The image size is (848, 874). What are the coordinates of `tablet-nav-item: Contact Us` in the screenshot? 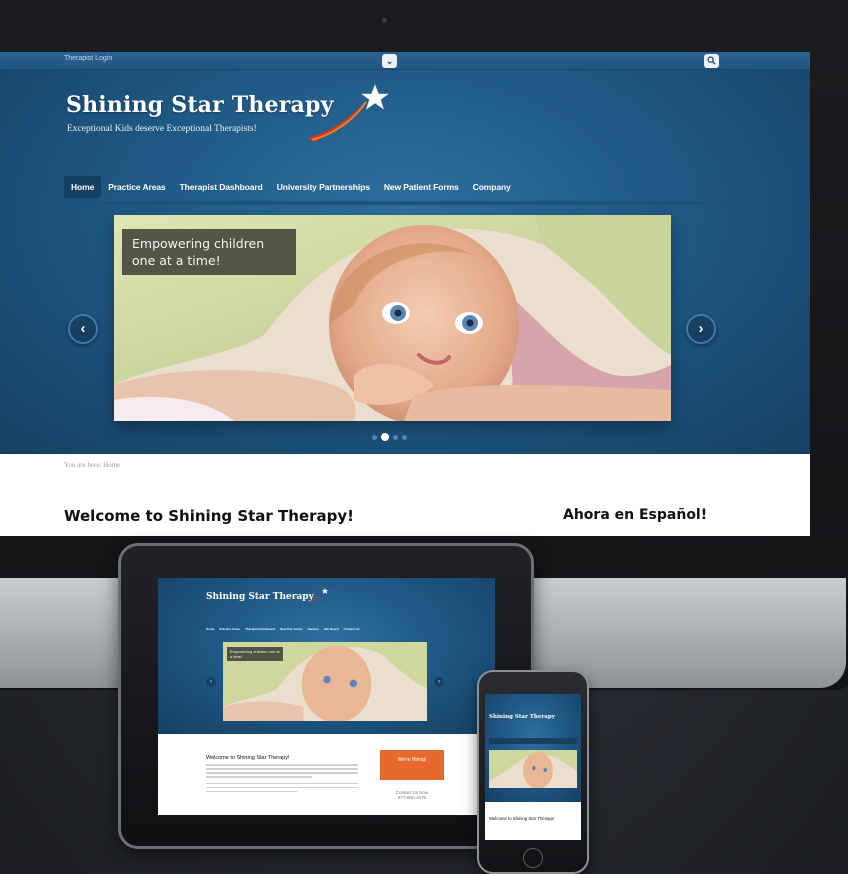 It's located at (352, 631).